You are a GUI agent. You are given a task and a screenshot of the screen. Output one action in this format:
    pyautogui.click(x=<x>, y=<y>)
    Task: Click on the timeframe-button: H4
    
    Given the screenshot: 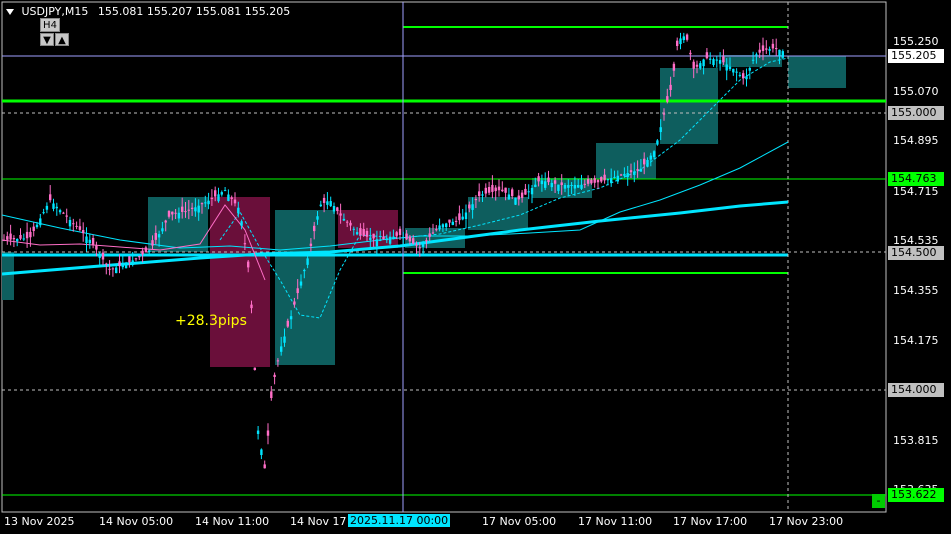 What is the action you would take?
    pyautogui.click(x=50, y=25)
    